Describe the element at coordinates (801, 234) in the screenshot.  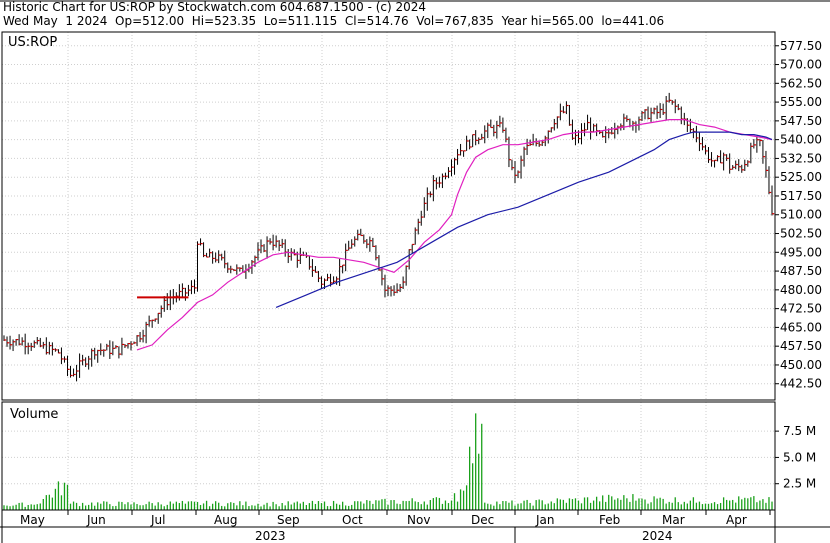
I see `y-tick-label: 502.50` at that location.